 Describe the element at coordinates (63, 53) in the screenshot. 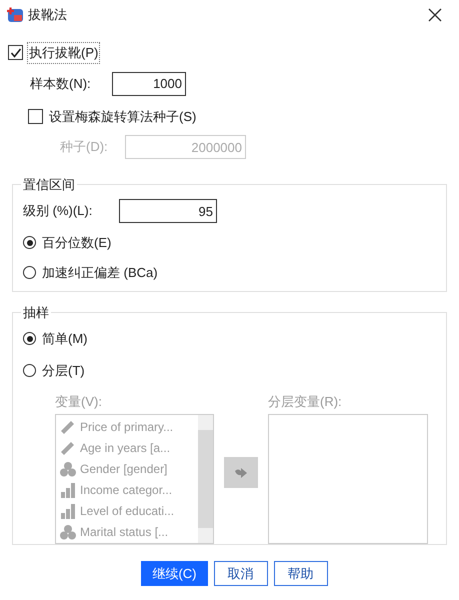

I see `checkbox-label: 执行拔靴(P)` at that location.